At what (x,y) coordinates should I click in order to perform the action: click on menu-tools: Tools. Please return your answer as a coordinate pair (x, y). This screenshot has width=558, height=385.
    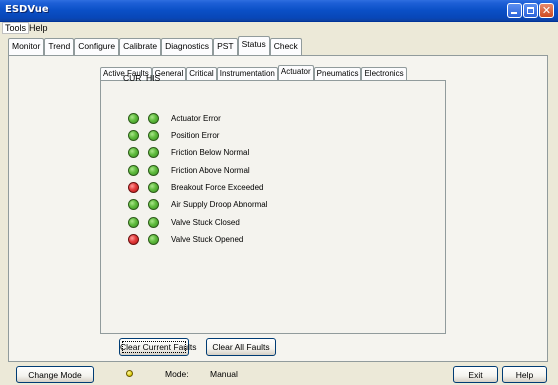
    Looking at the image, I should click on (16, 28).